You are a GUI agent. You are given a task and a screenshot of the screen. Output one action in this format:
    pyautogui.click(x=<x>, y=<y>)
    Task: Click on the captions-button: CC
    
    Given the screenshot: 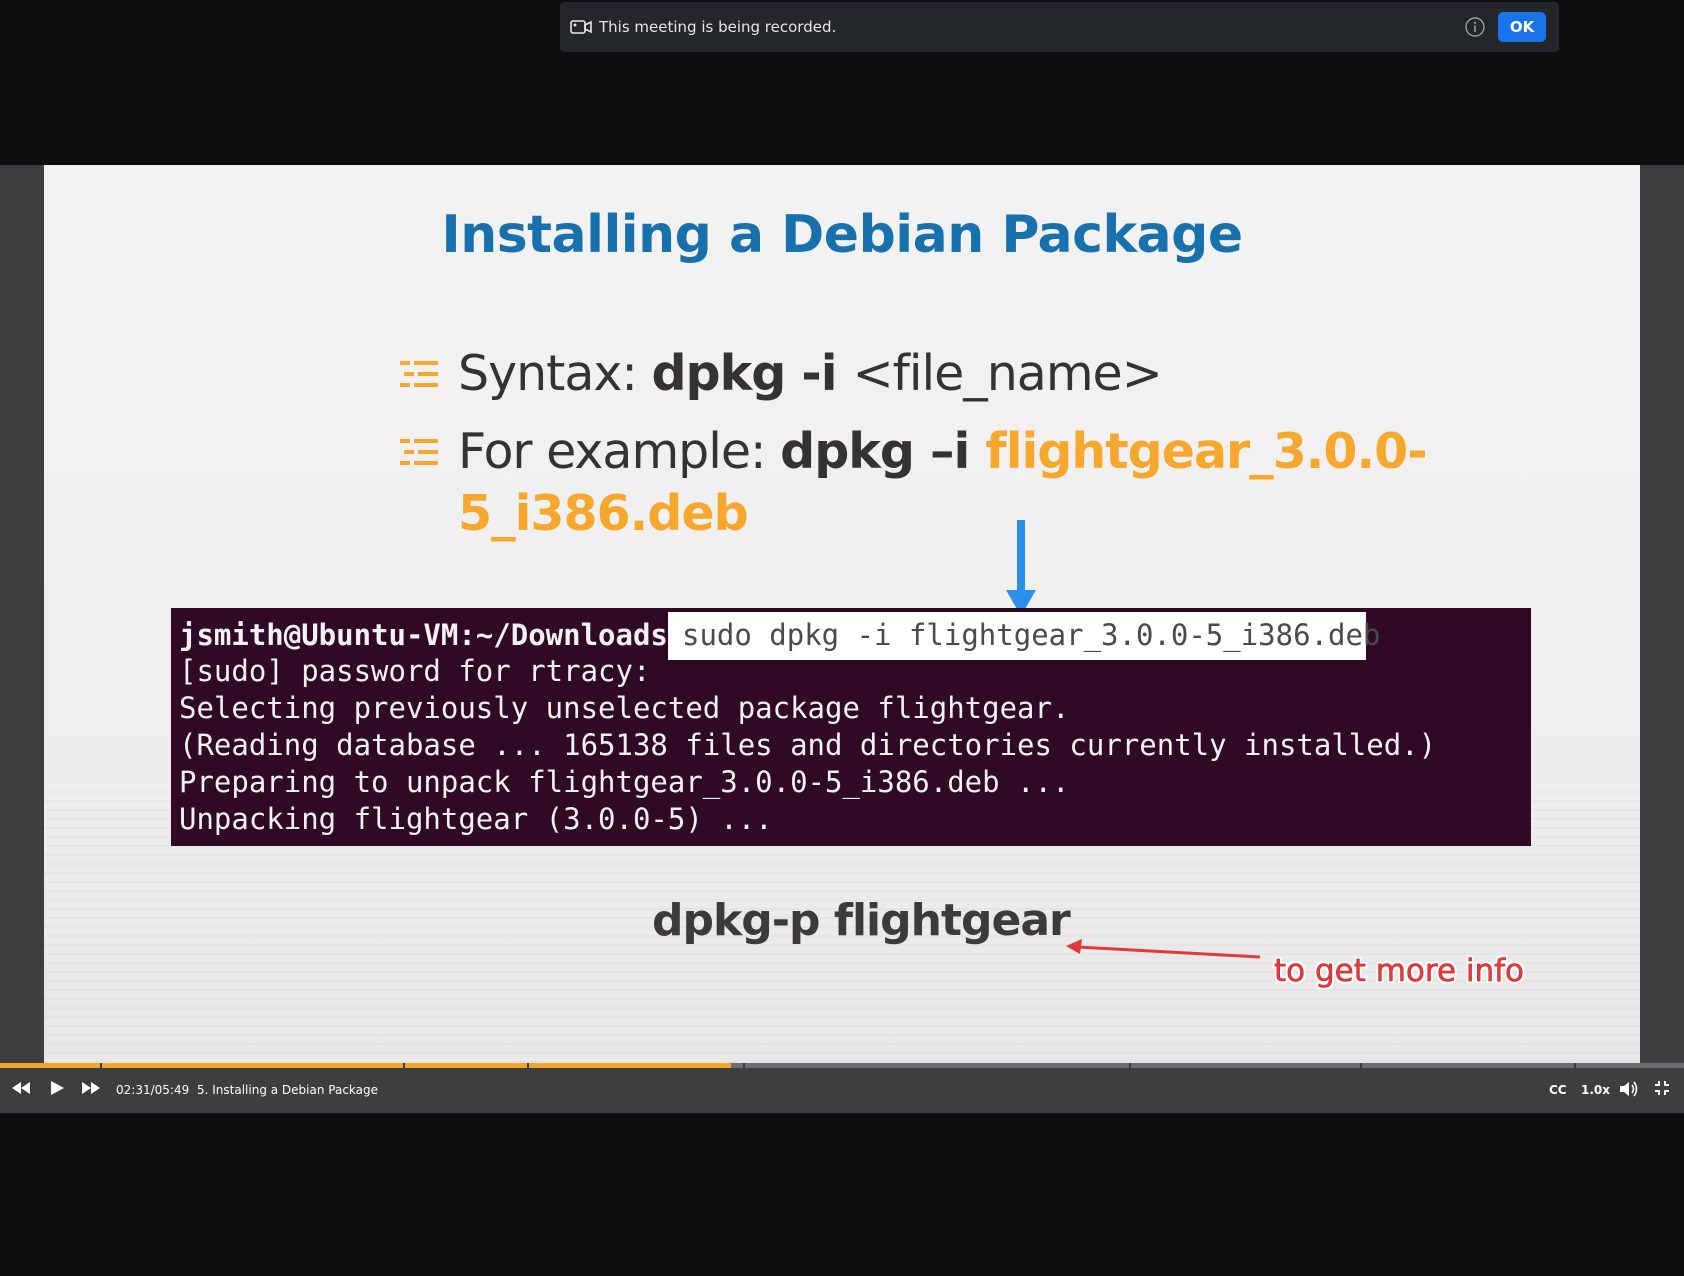 What is the action you would take?
    pyautogui.click(x=1558, y=1090)
    